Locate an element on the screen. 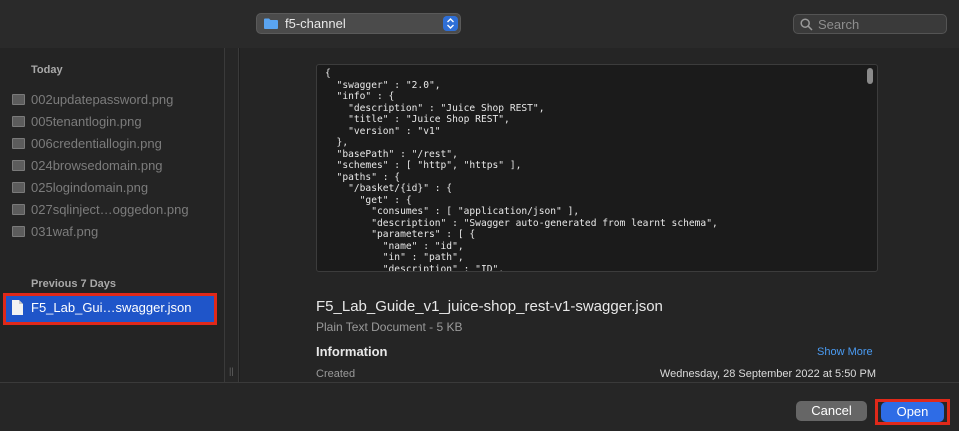 The height and width of the screenshot is (431, 959). file-item: 025logindomain.png is located at coordinates (112, 188).